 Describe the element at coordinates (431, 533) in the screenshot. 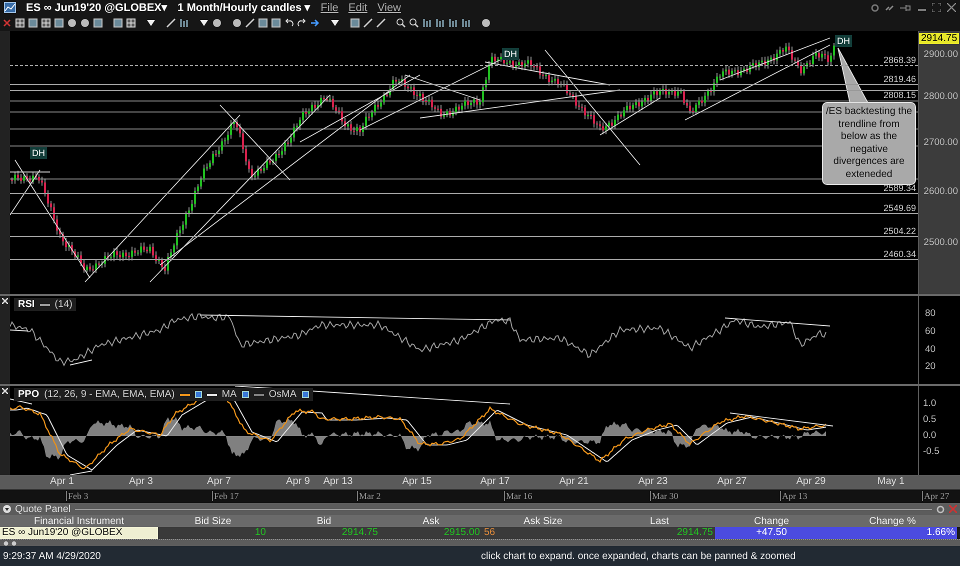

I see `table-cell: 2915.00` at that location.